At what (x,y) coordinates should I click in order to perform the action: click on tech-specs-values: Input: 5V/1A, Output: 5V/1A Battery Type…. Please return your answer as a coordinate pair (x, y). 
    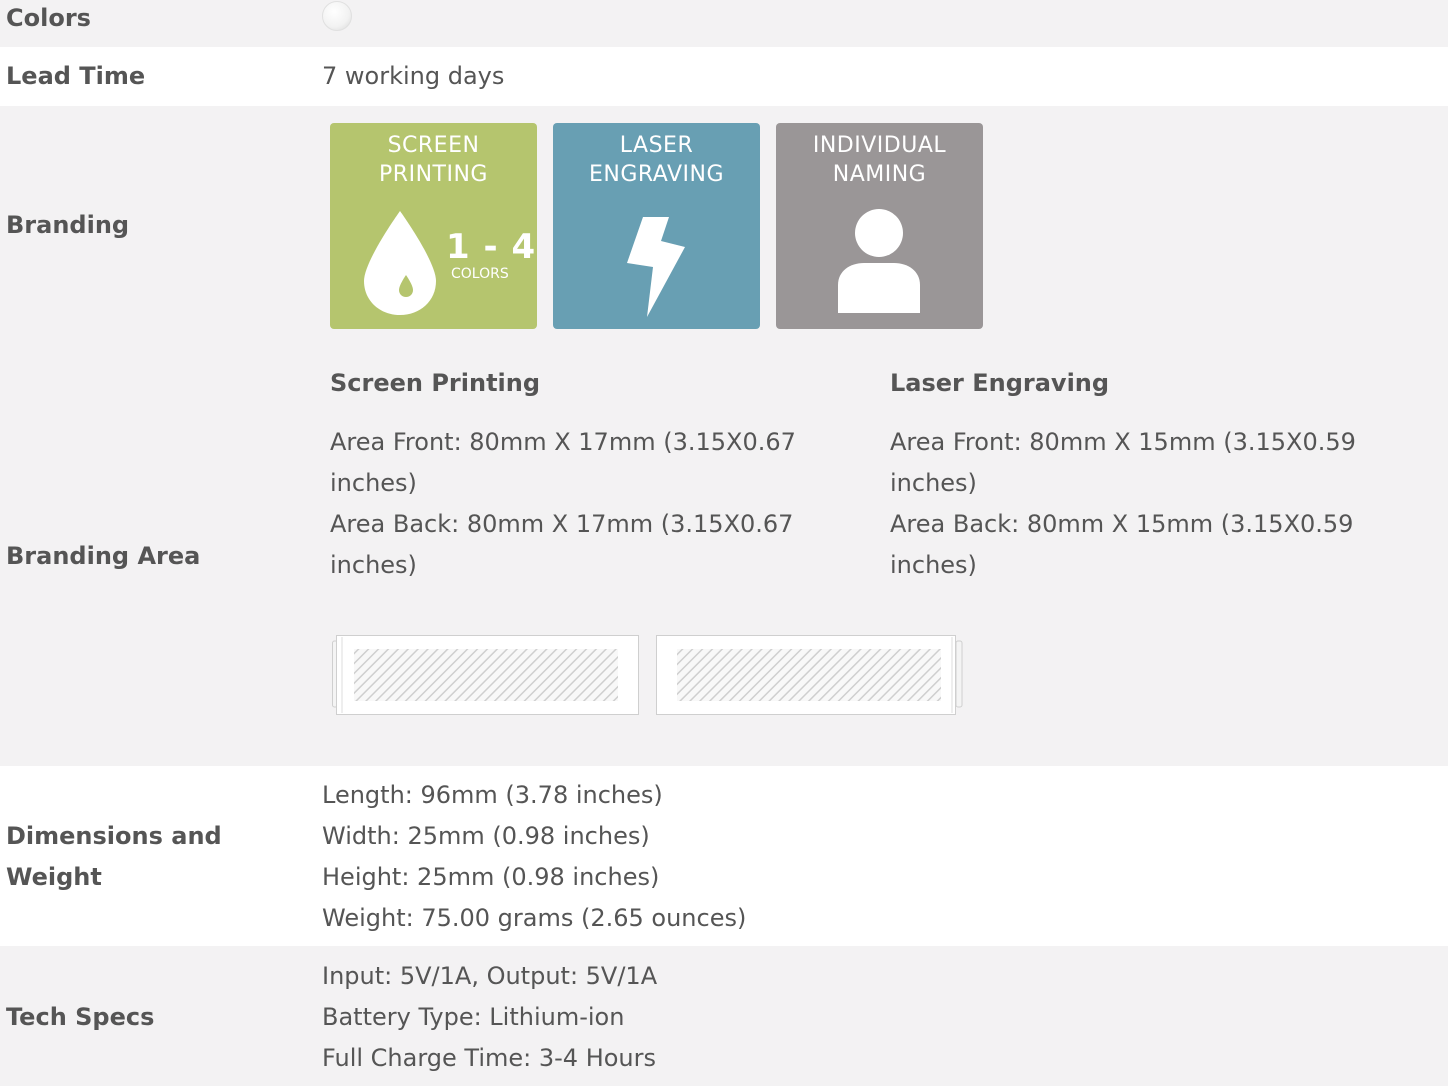
    Looking at the image, I should click on (489, 1017).